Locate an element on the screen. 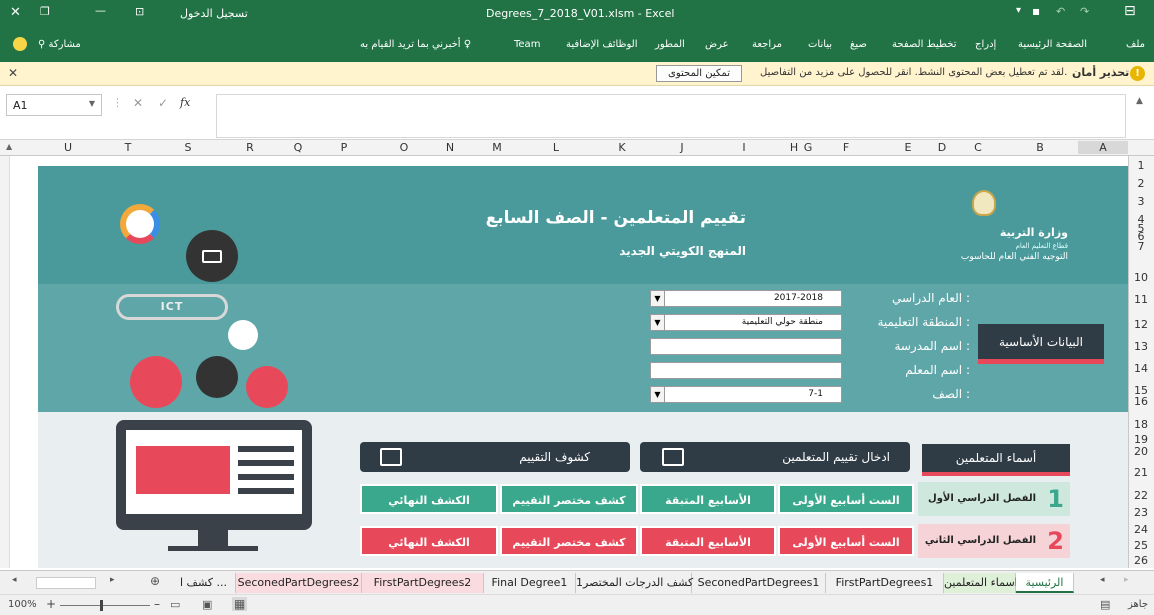  tab-team: Team is located at coordinates (527, 44).